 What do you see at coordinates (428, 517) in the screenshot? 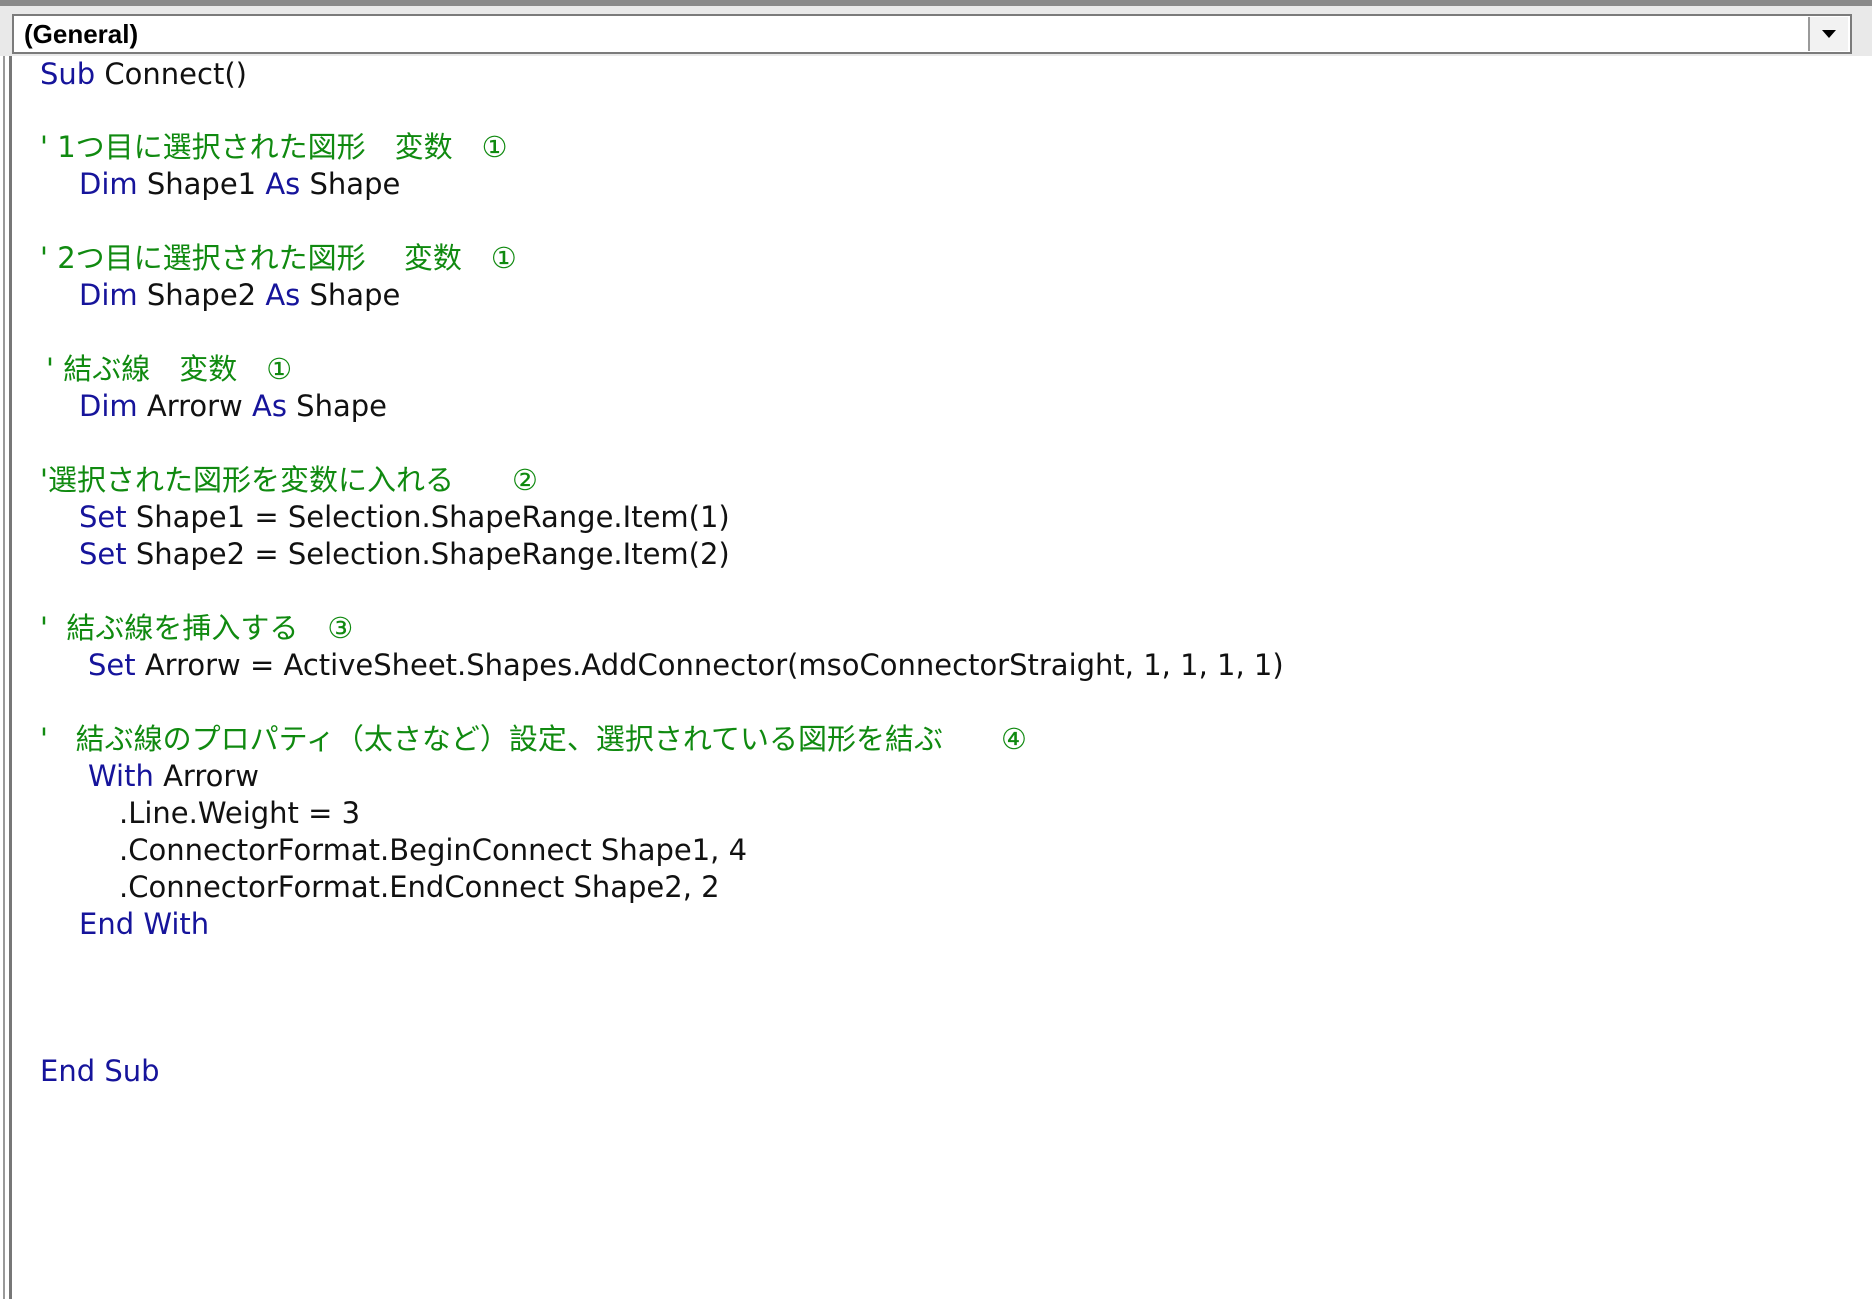
I see `code-token: Shape1 = Selection.ShapeRange.Item(1)` at bounding box center [428, 517].